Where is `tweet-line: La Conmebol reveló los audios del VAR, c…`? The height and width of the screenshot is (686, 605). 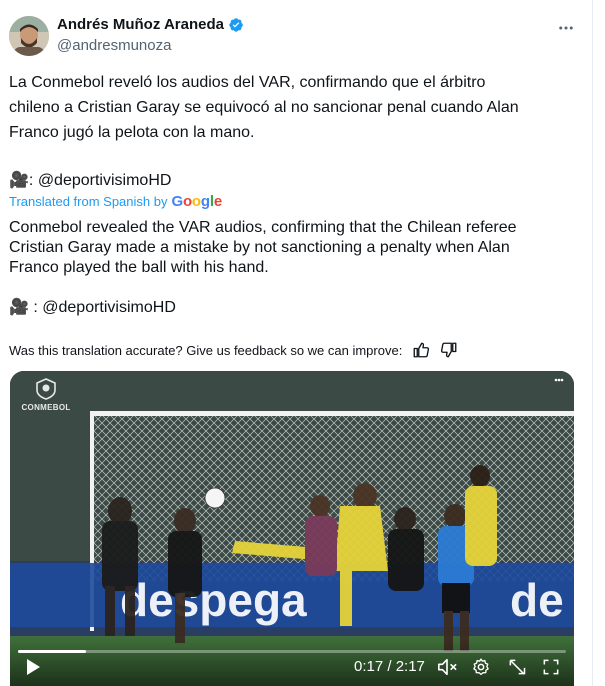
tweet-line: La Conmebol reveló los audios del VAR, c… is located at coordinates (247, 82).